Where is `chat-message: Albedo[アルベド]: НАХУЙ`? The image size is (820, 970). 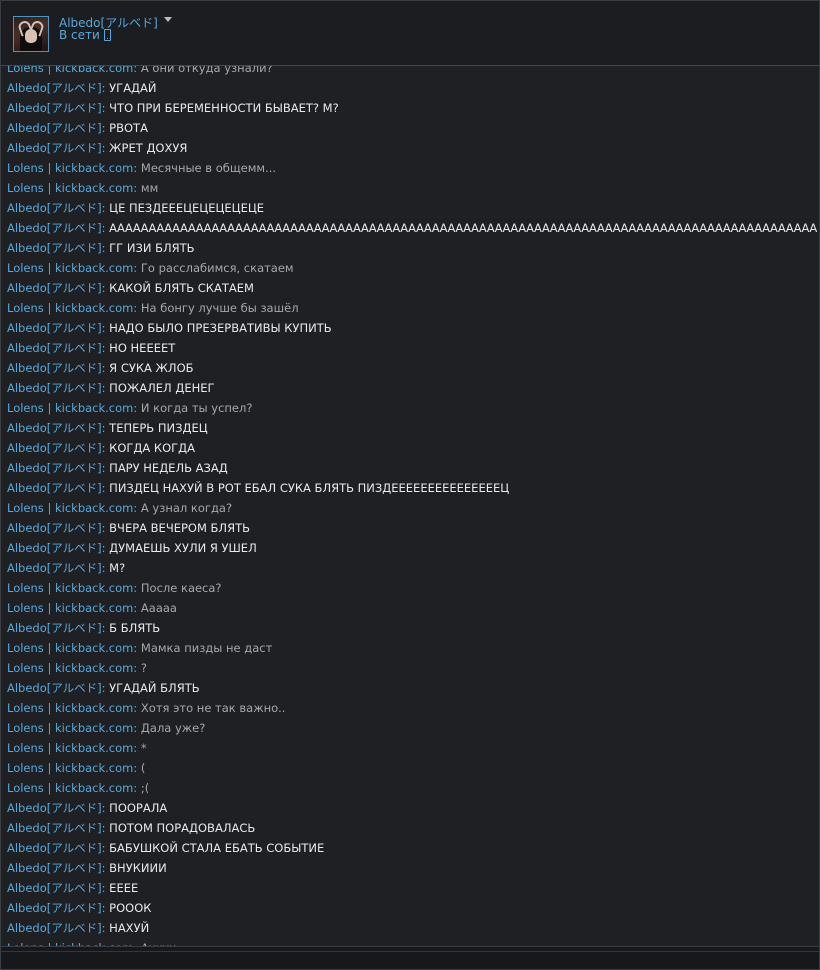
chat-message: Albedo[アルベド]: НАХУЙ is located at coordinates (412, 928).